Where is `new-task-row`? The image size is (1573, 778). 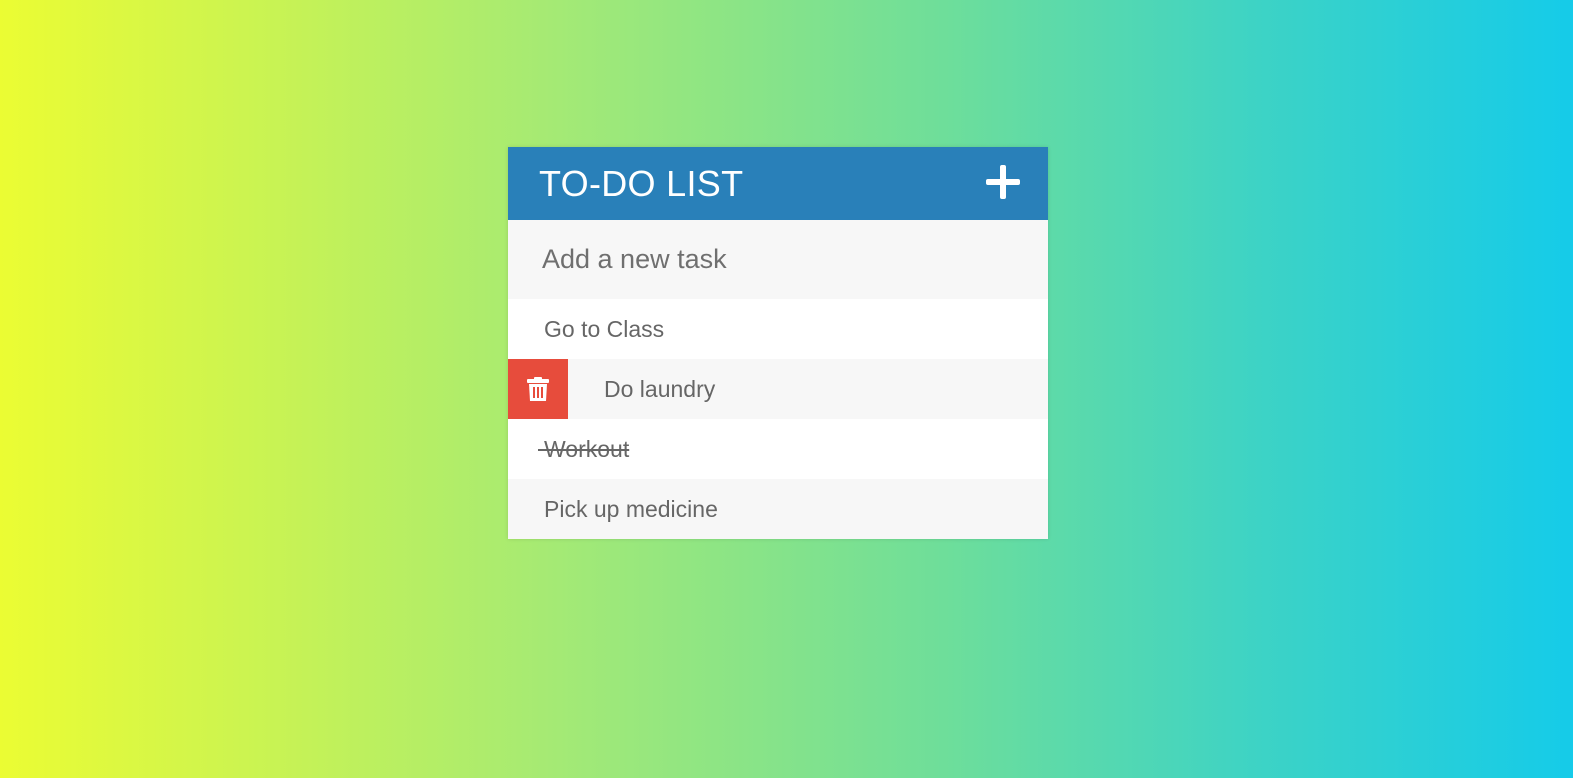 new-task-row is located at coordinates (778, 259).